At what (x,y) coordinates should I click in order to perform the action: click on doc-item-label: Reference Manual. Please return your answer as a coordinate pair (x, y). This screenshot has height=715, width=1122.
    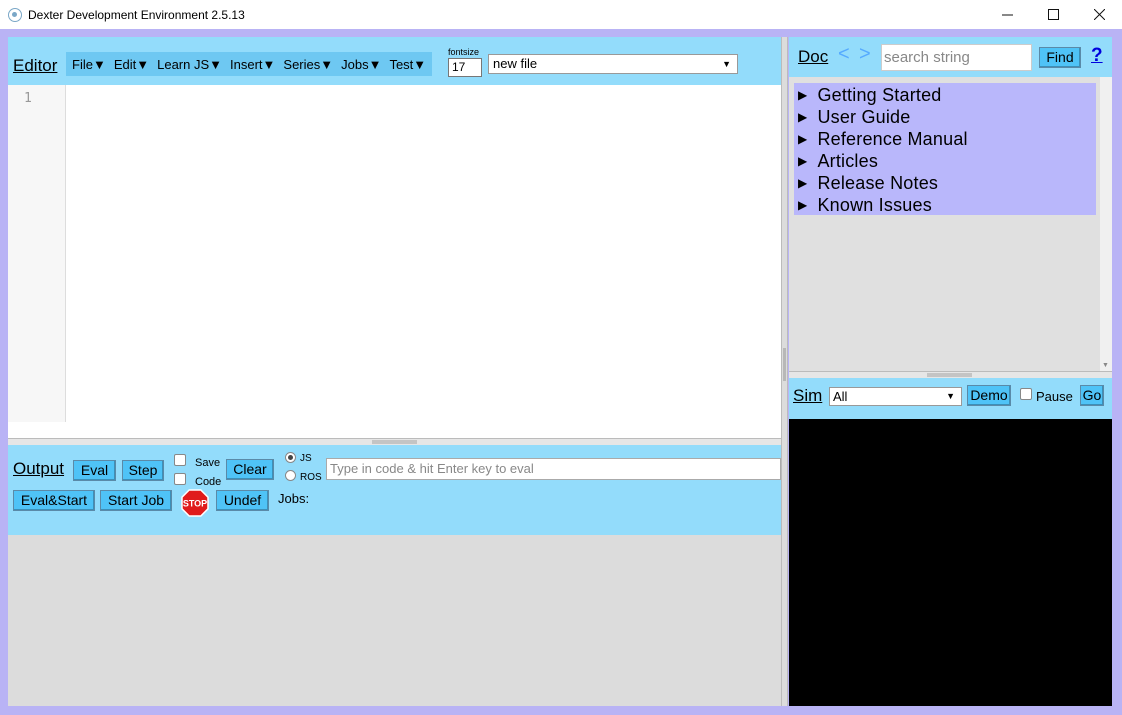
    Looking at the image, I should click on (892, 138).